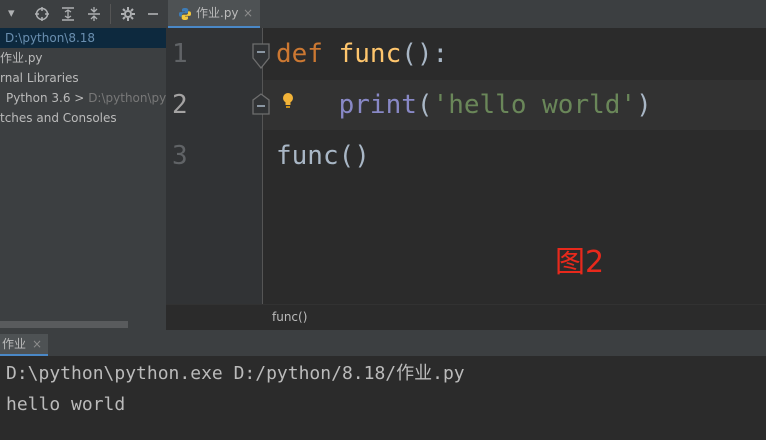  What do you see at coordinates (47, 98) in the screenshot?
I see `tree-item-label: Python 3.6 >` at bounding box center [47, 98].